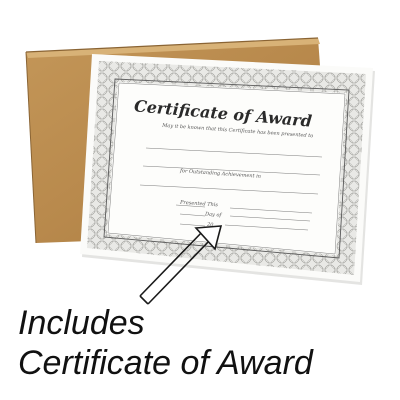 The height and width of the screenshot is (400, 400). Describe the element at coordinates (81, 323) in the screenshot. I see `caption-includes: Includes` at that location.